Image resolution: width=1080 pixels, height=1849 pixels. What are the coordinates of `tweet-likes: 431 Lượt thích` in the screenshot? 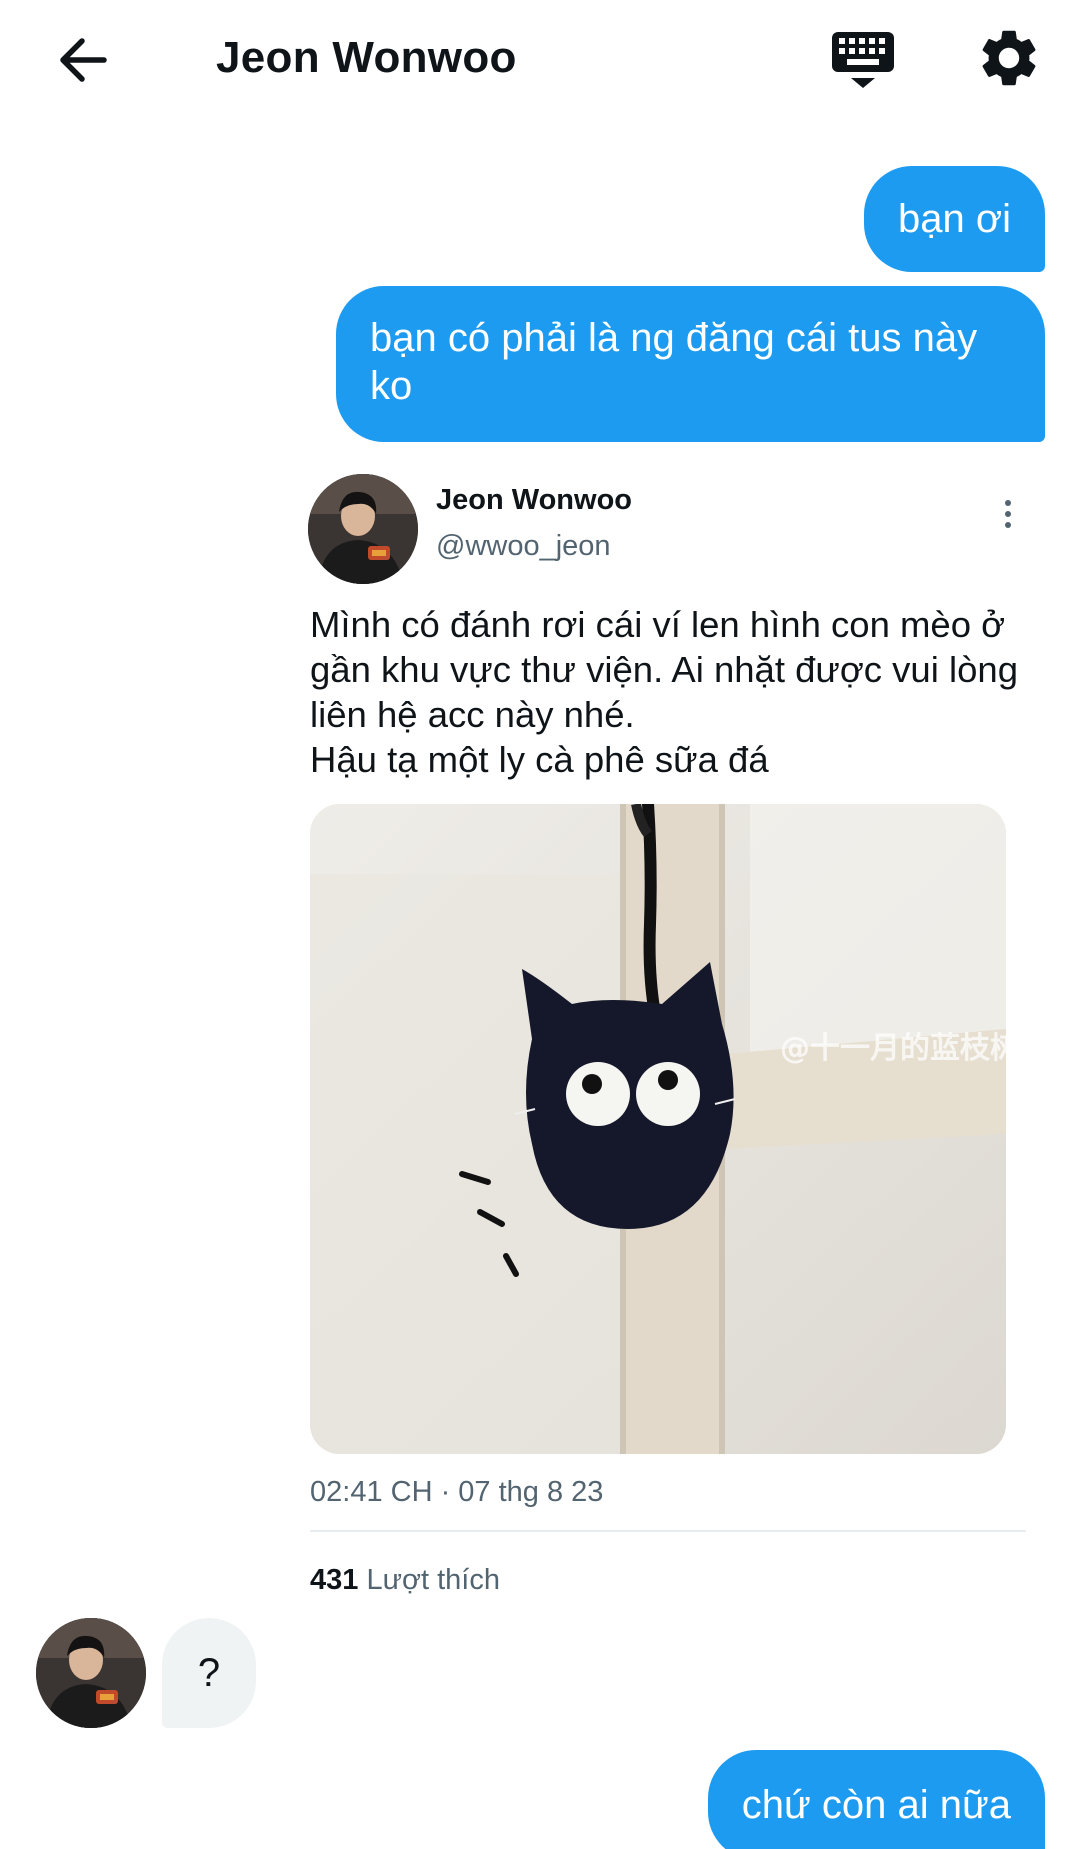 It's located at (405, 1580).